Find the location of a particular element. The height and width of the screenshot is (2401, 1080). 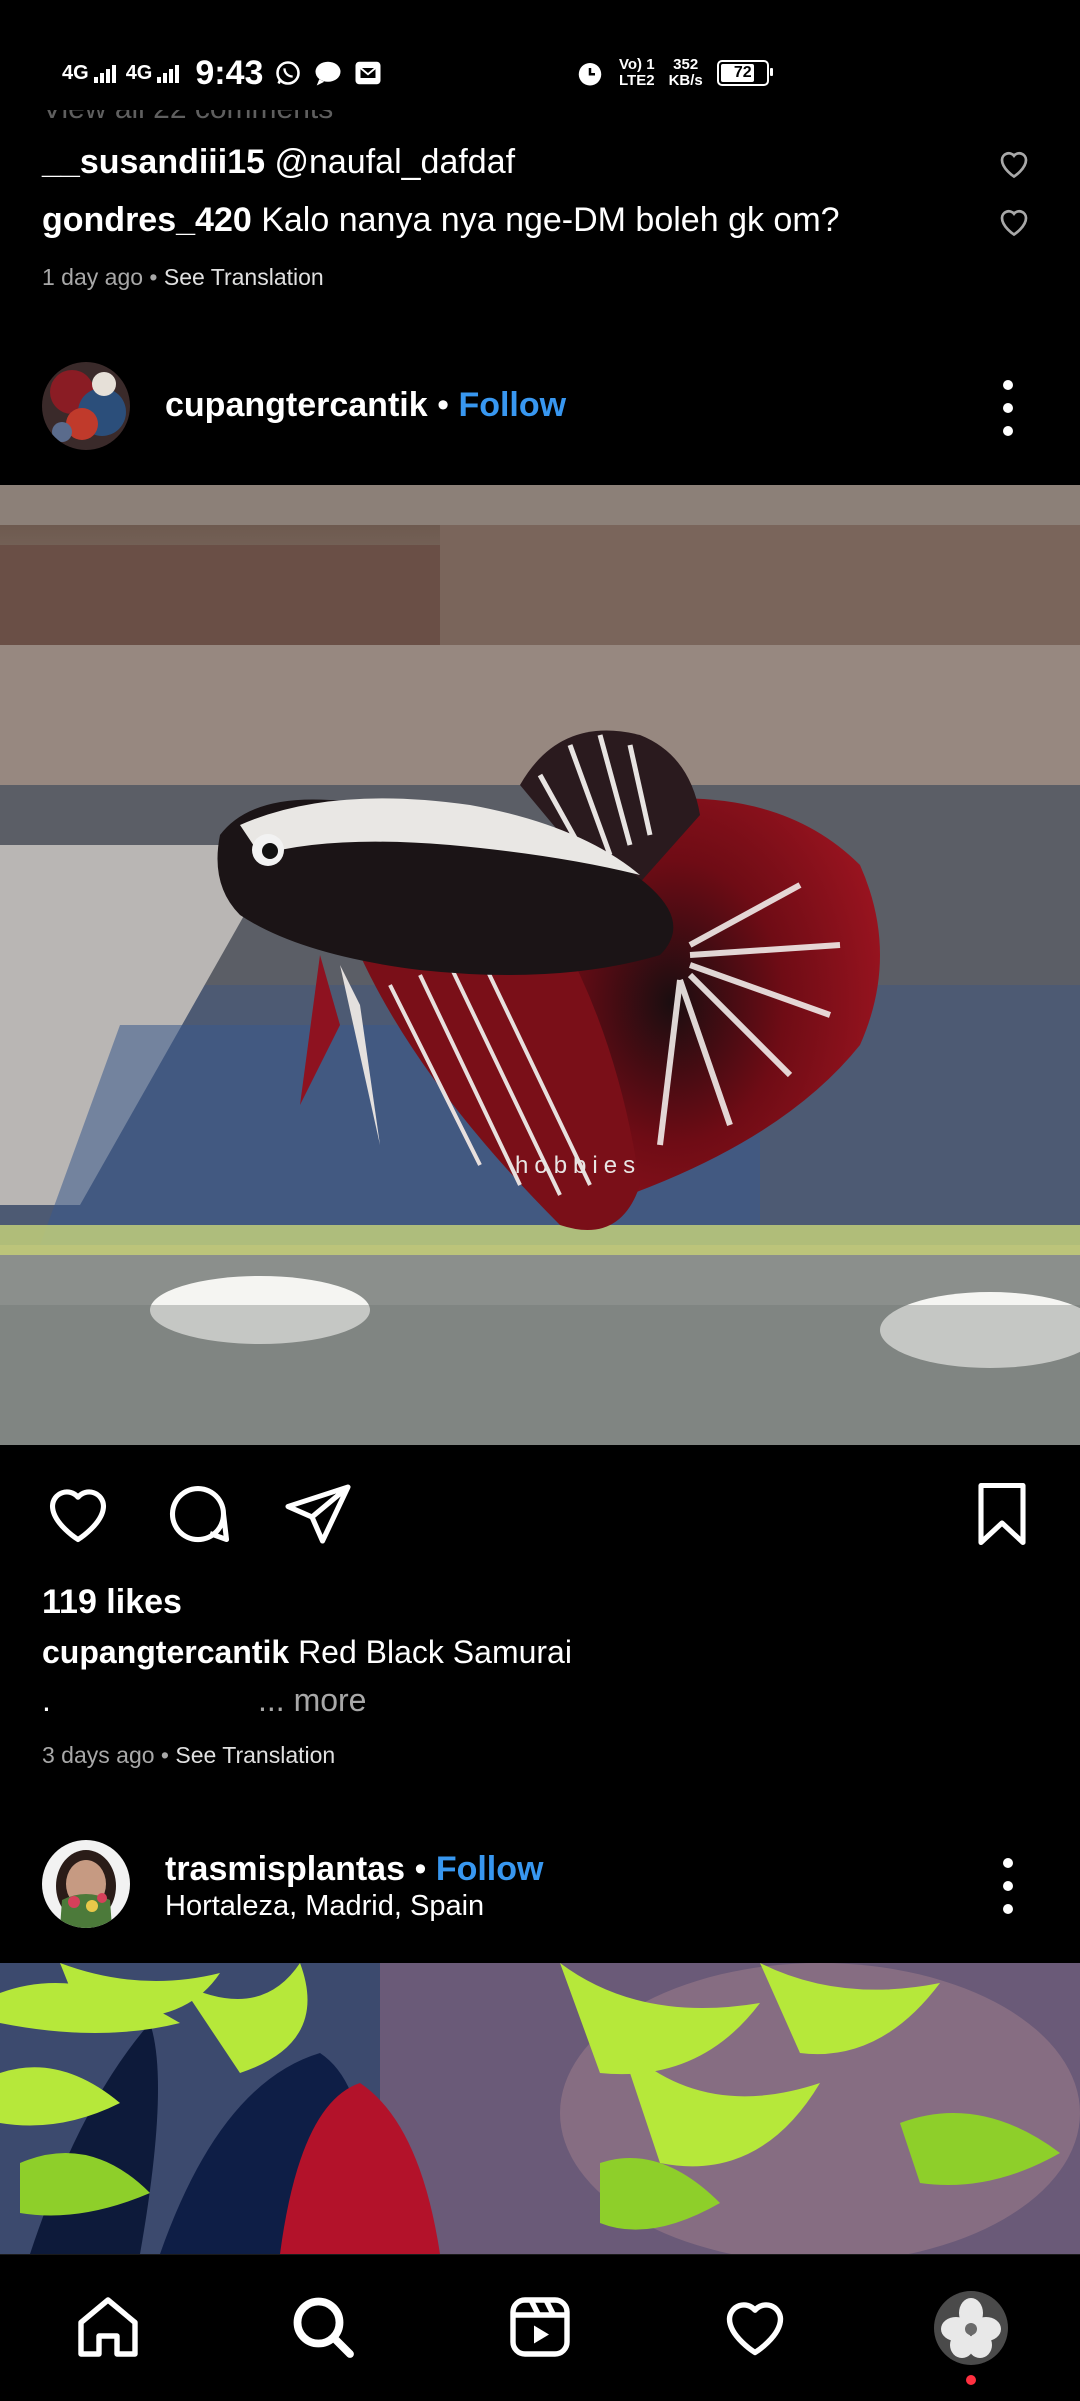

status-right: Vo) 1 LTE2 352 KB/s 72 is located at coordinates (674, 73).